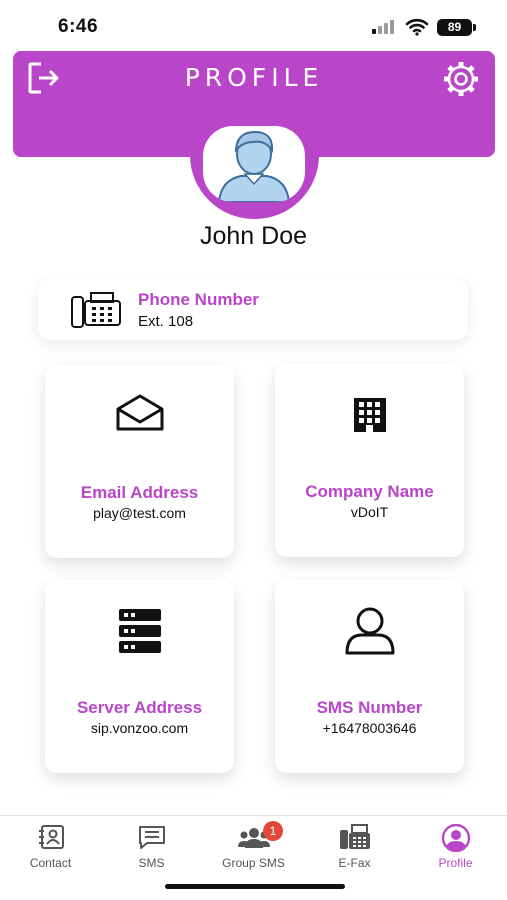  Describe the element at coordinates (151, 863) in the screenshot. I see `tab-sms-label: SMS` at that location.